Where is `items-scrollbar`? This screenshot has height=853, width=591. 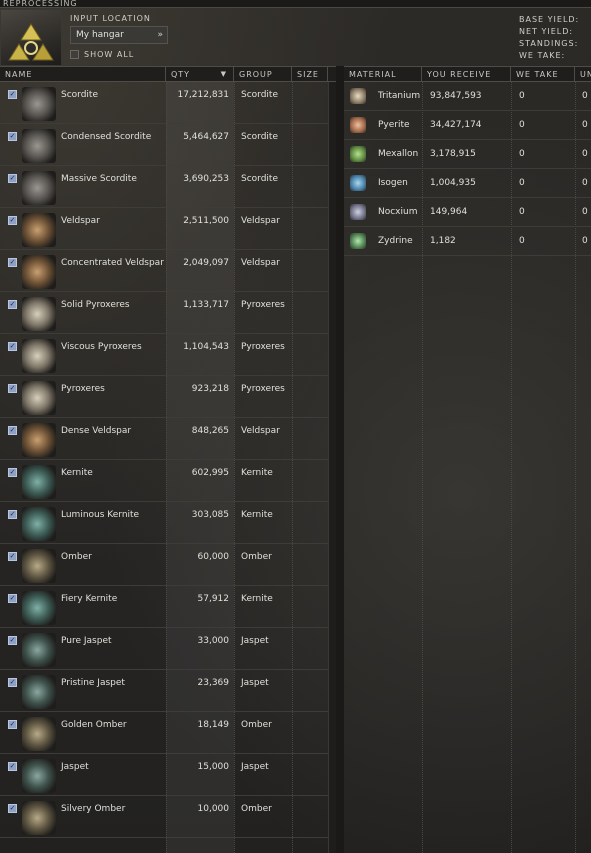 items-scrollbar is located at coordinates (332, 467).